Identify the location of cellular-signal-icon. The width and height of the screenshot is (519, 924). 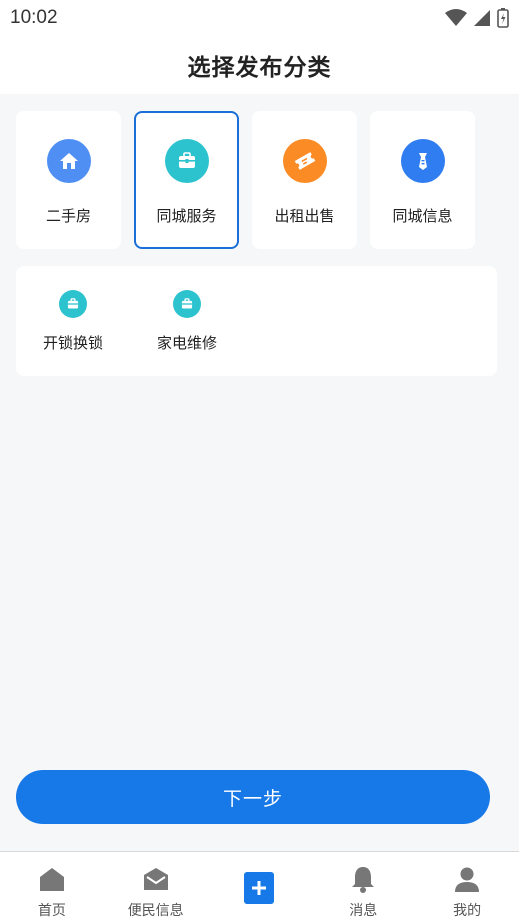
(482, 18).